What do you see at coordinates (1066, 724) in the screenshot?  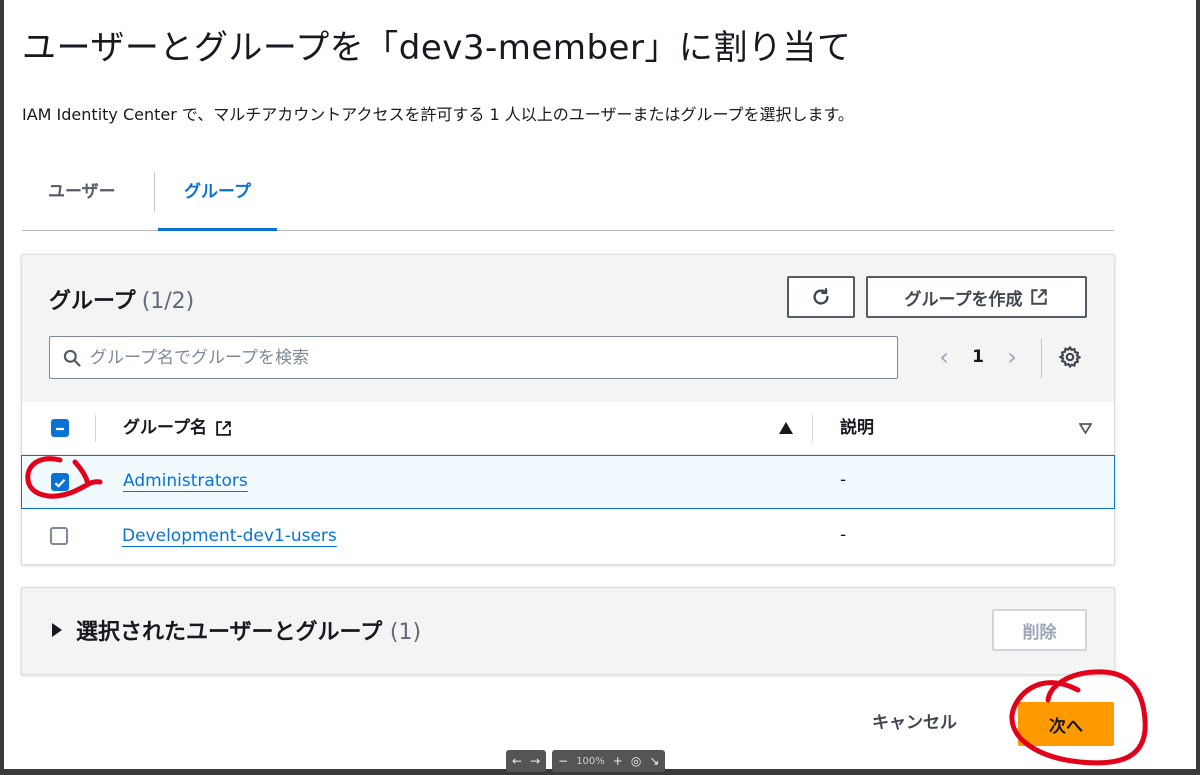 I see `next-button: 次へ` at bounding box center [1066, 724].